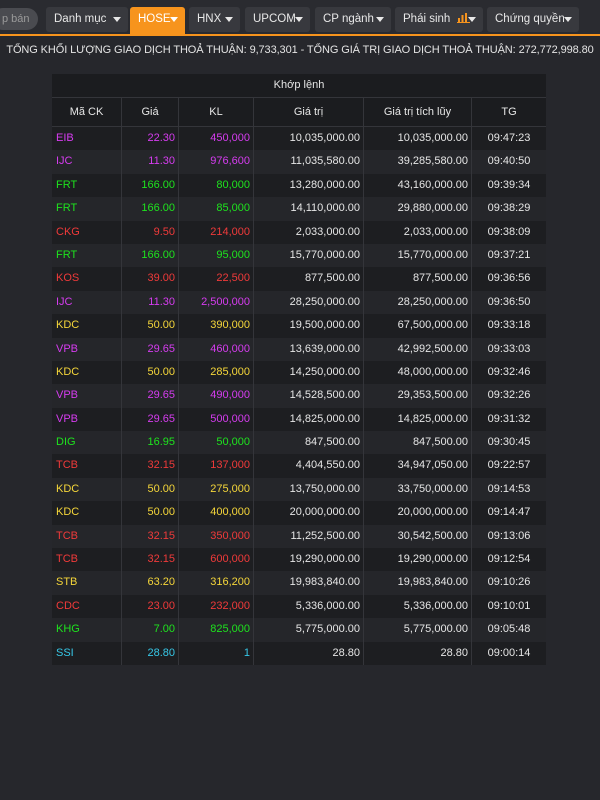 This screenshot has width=600, height=800. I want to click on search-input: p bán, so click(19, 19).